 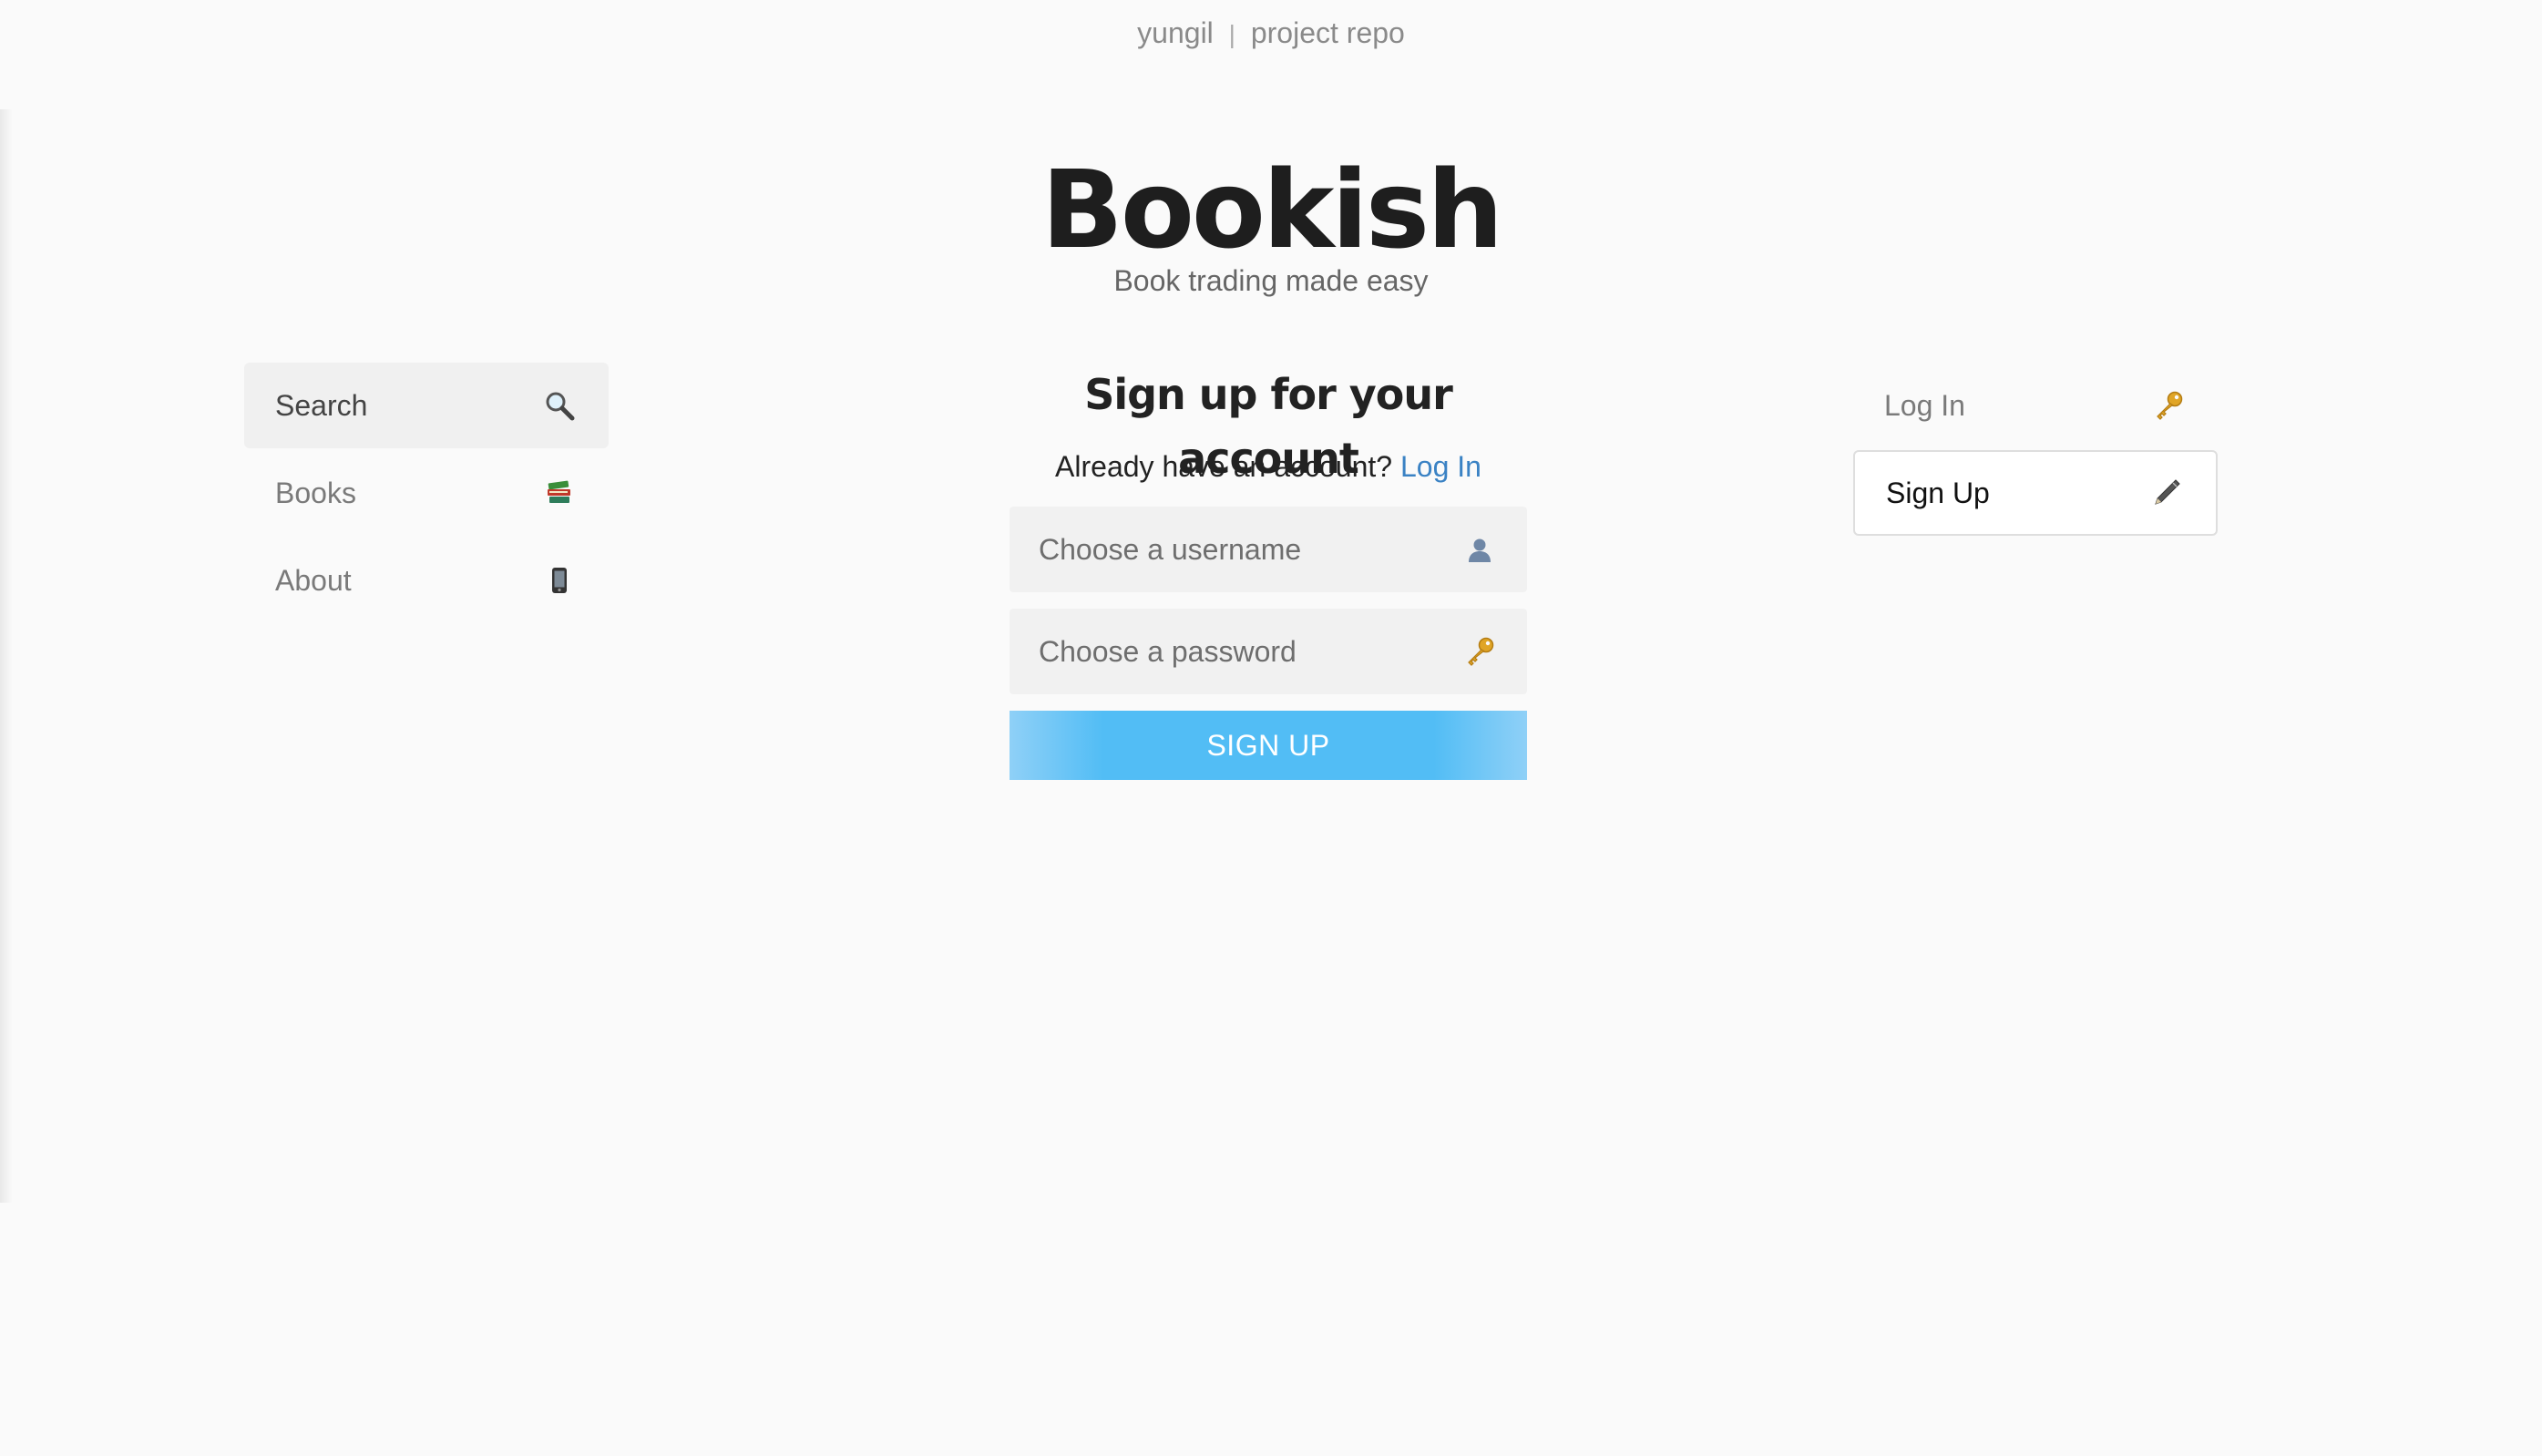 I want to click on right-nav: Log In Sign Up, so click(x=2036, y=450).